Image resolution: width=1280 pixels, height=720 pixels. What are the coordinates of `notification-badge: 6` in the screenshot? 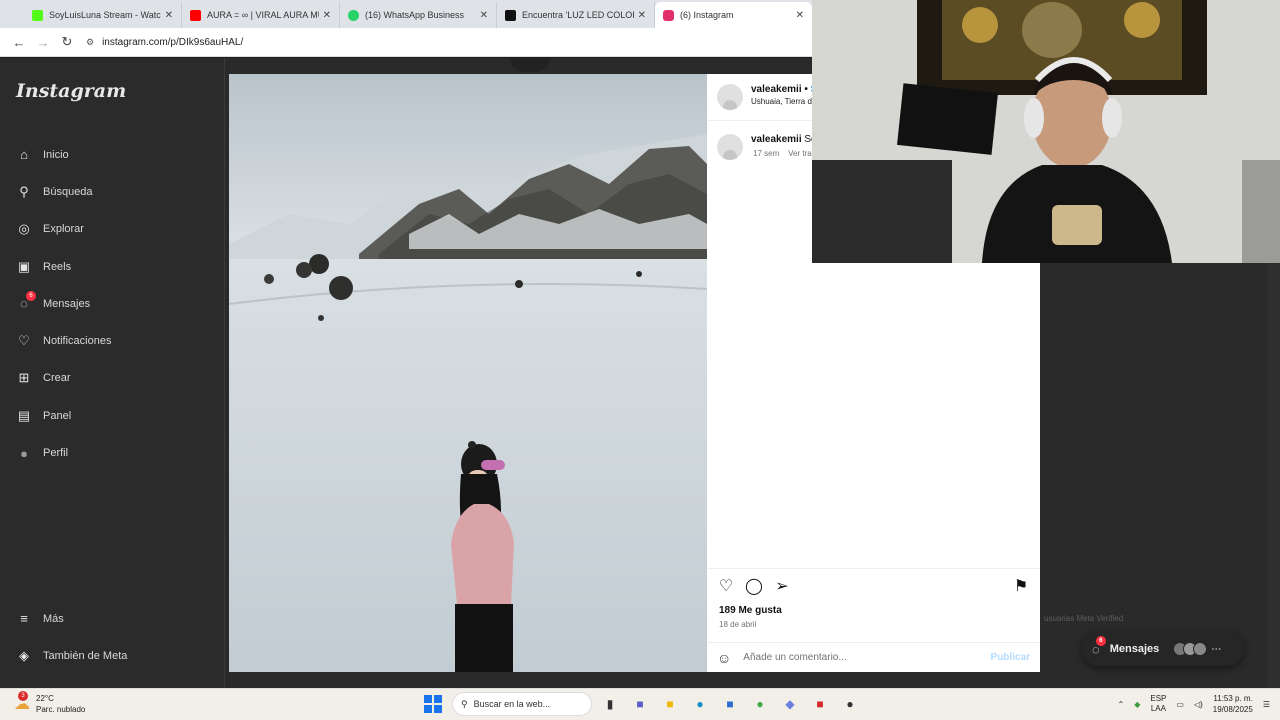 It's located at (31, 295).